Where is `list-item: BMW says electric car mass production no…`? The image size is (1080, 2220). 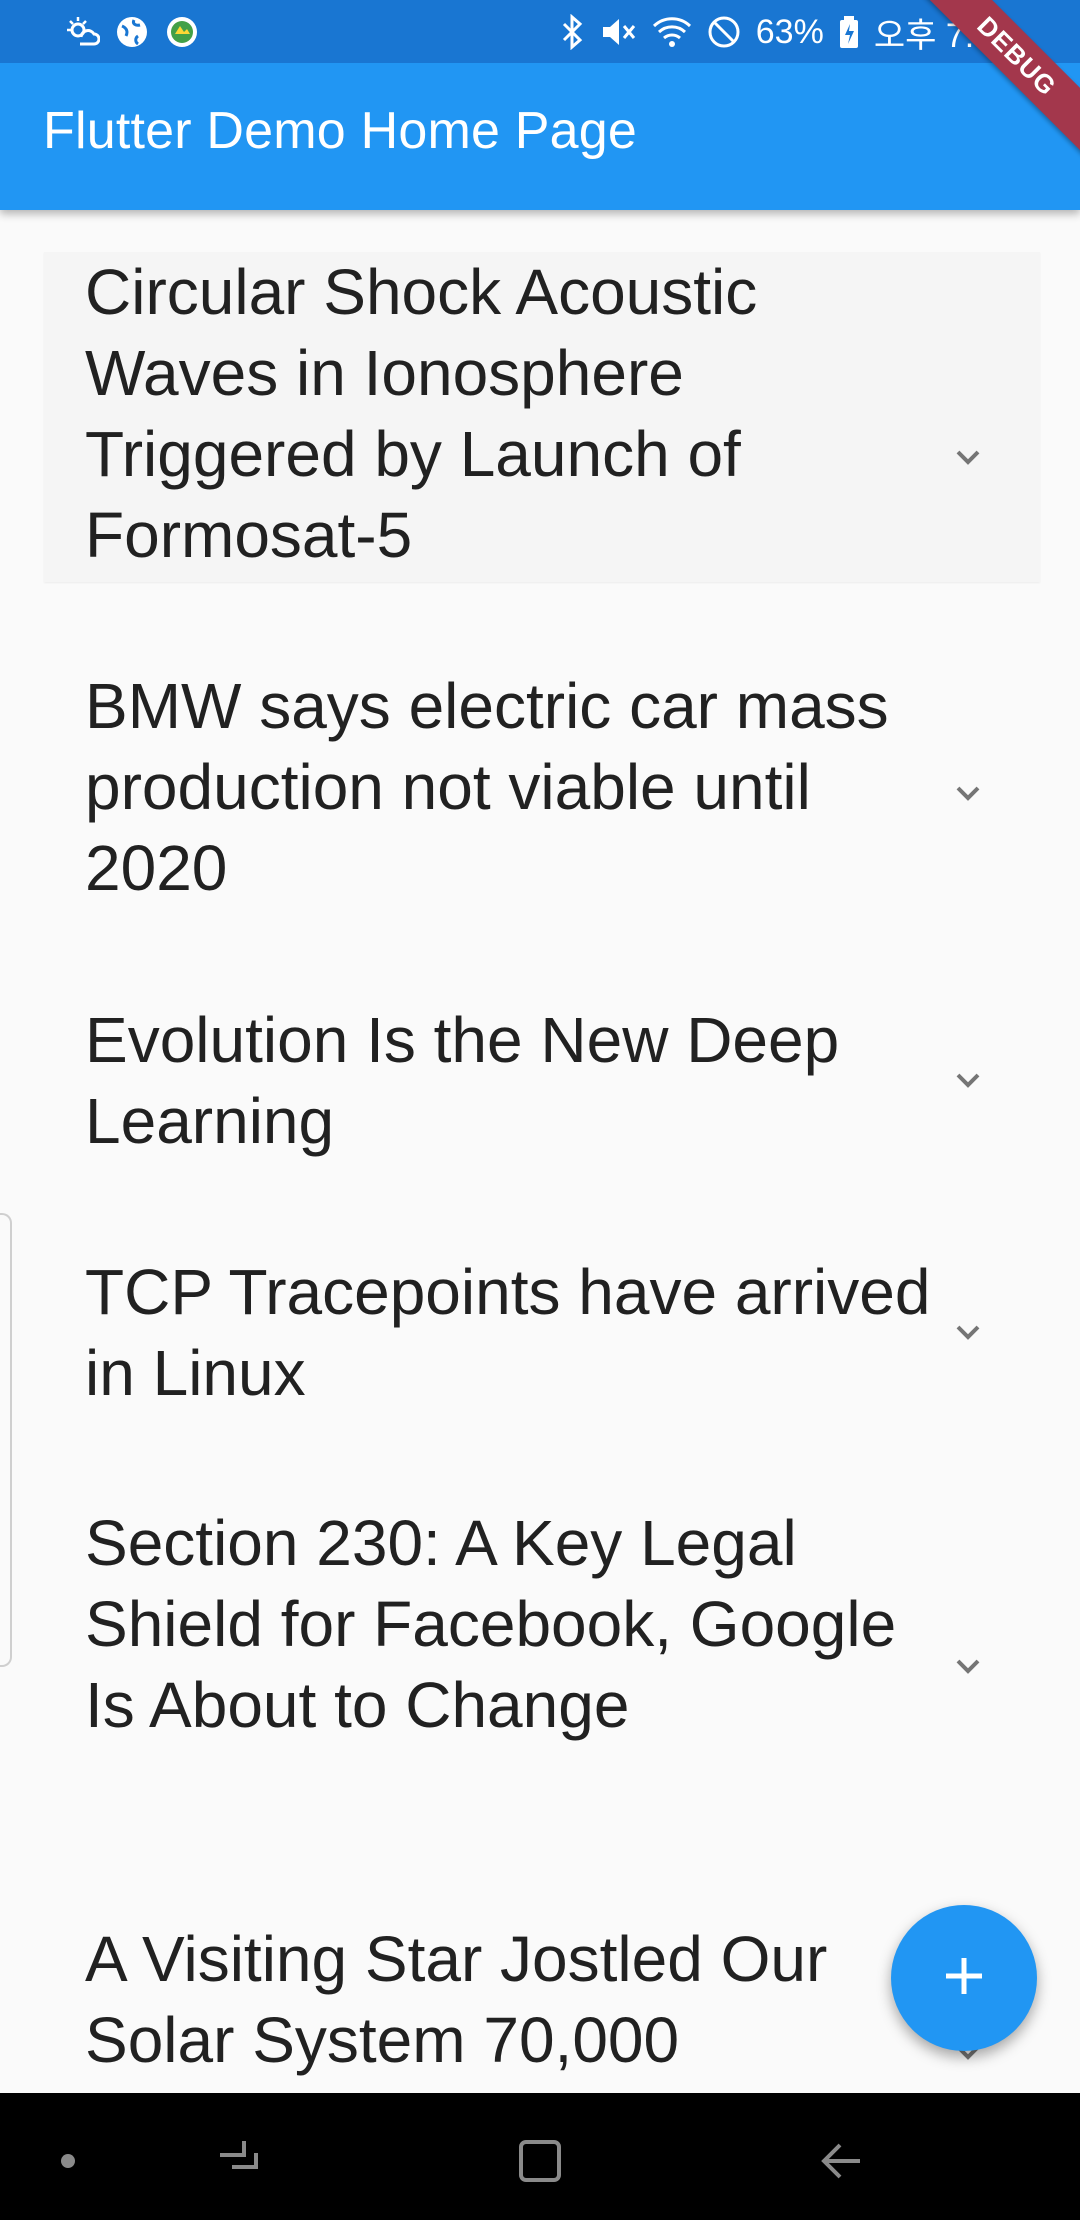 list-item: BMW says electric car mass production no… is located at coordinates (542, 788).